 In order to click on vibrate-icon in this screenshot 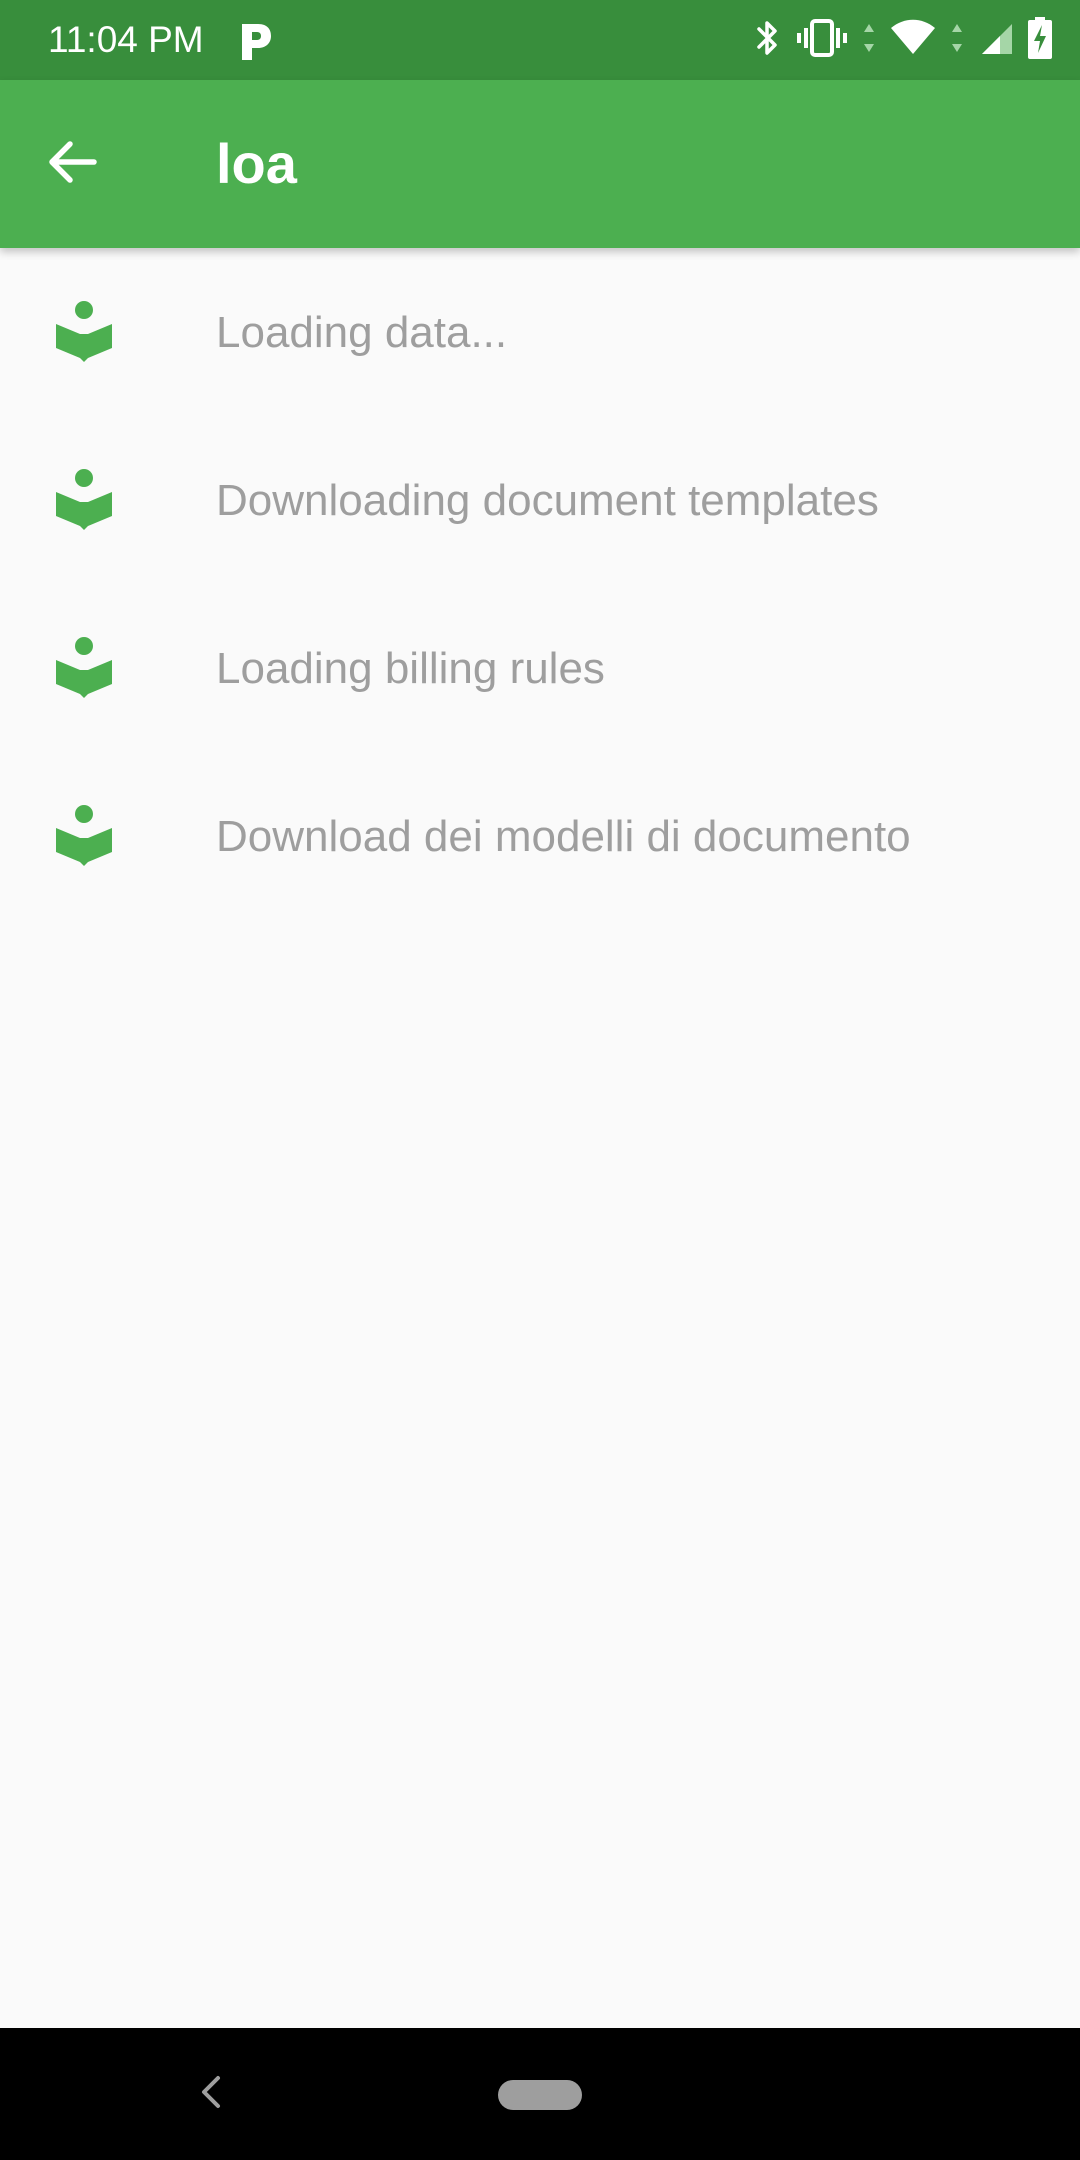, I will do `click(822, 40)`.